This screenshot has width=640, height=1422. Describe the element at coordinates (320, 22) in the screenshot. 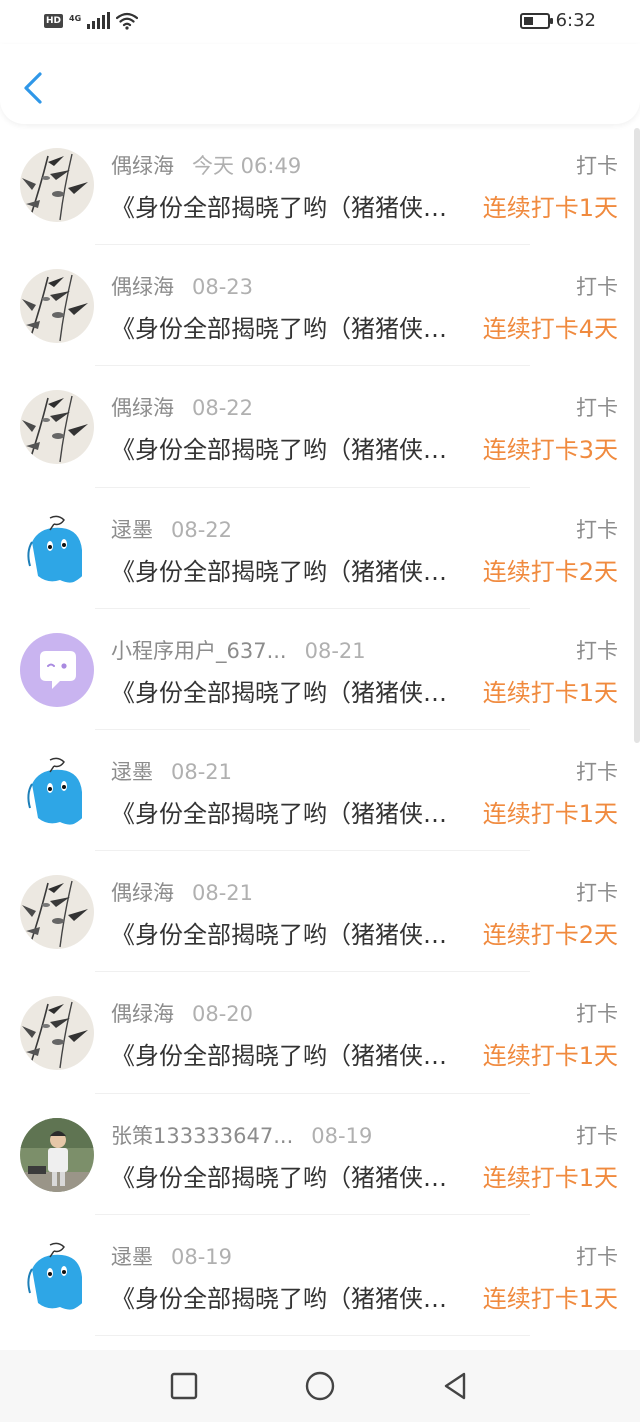

I see `status-bar: HD 4G 6:32` at that location.